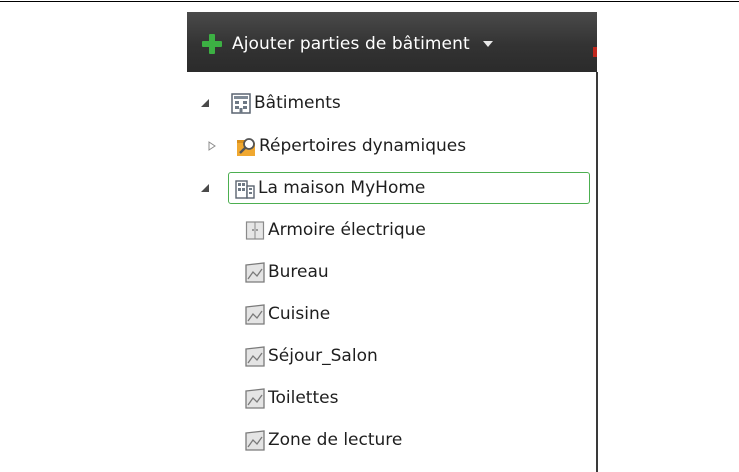 Image resolution: width=739 pixels, height=472 pixels. I want to click on tree-node-label: Armoire électrique, so click(347, 230).